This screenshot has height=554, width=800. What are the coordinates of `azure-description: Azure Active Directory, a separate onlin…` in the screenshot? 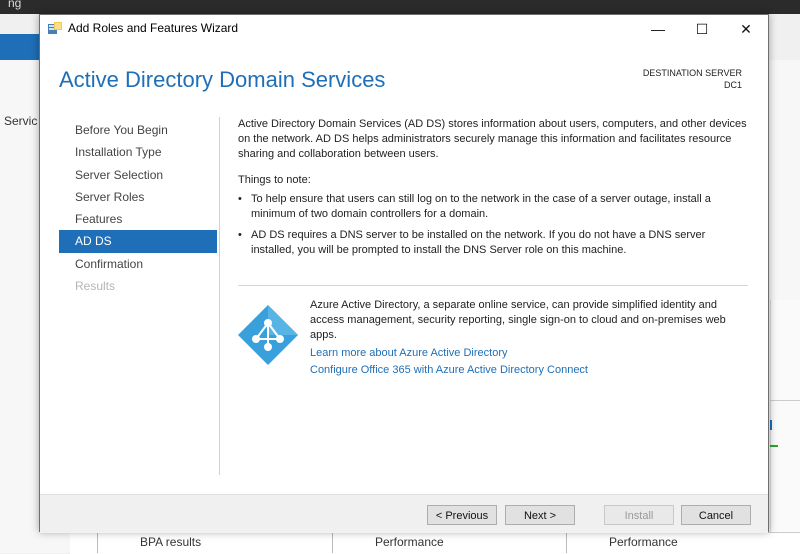 It's located at (518, 320).